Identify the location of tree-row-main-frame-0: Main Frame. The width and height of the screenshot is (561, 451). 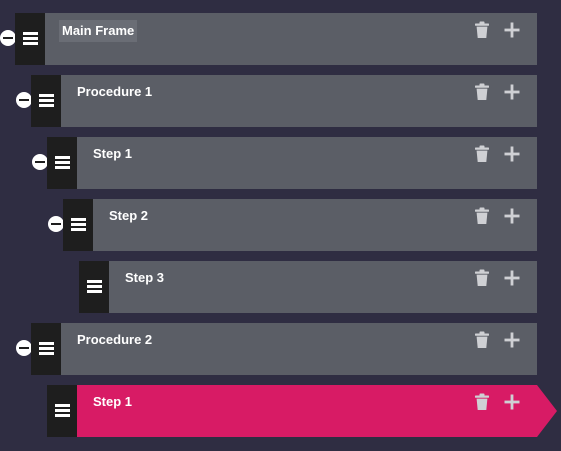
(280, 39).